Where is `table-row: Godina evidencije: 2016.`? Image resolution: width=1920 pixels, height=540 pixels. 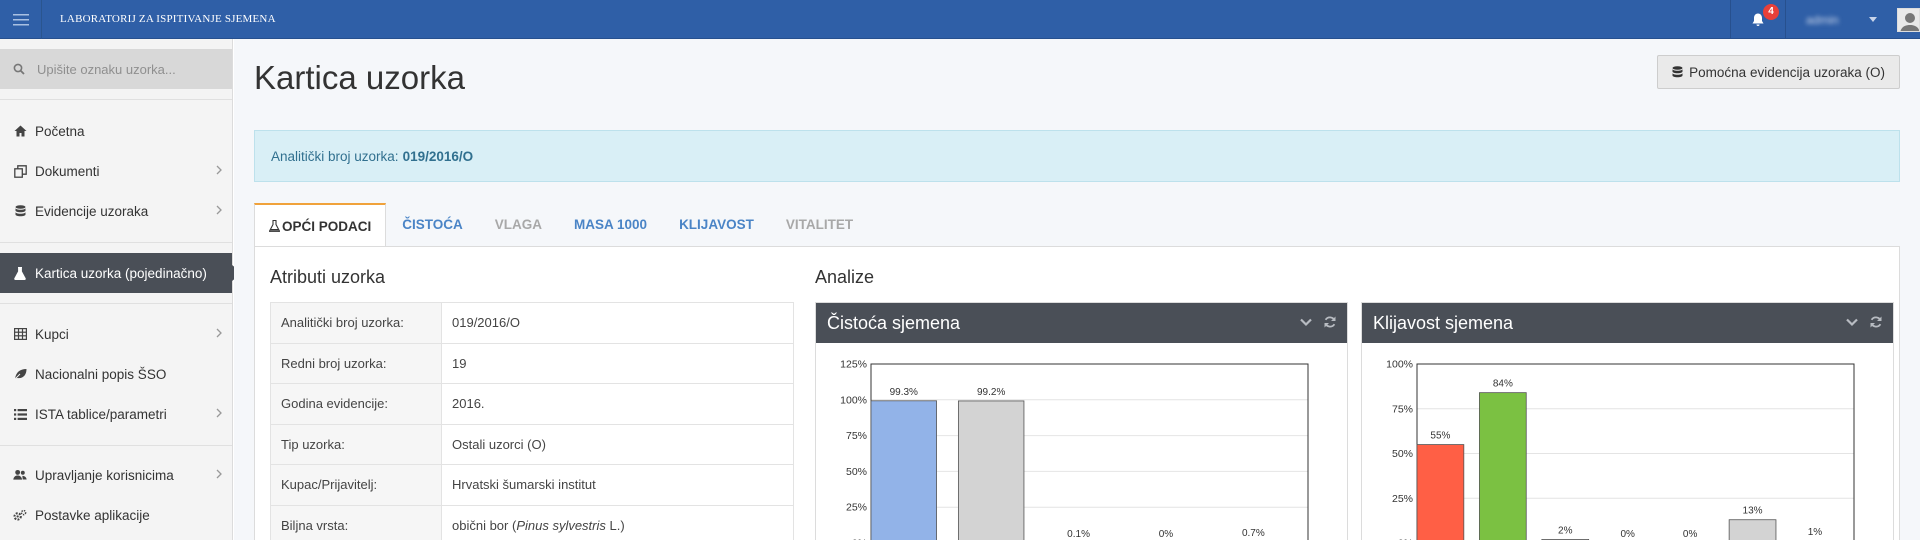
table-row: Godina evidencije: 2016. is located at coordinates (532, 404).